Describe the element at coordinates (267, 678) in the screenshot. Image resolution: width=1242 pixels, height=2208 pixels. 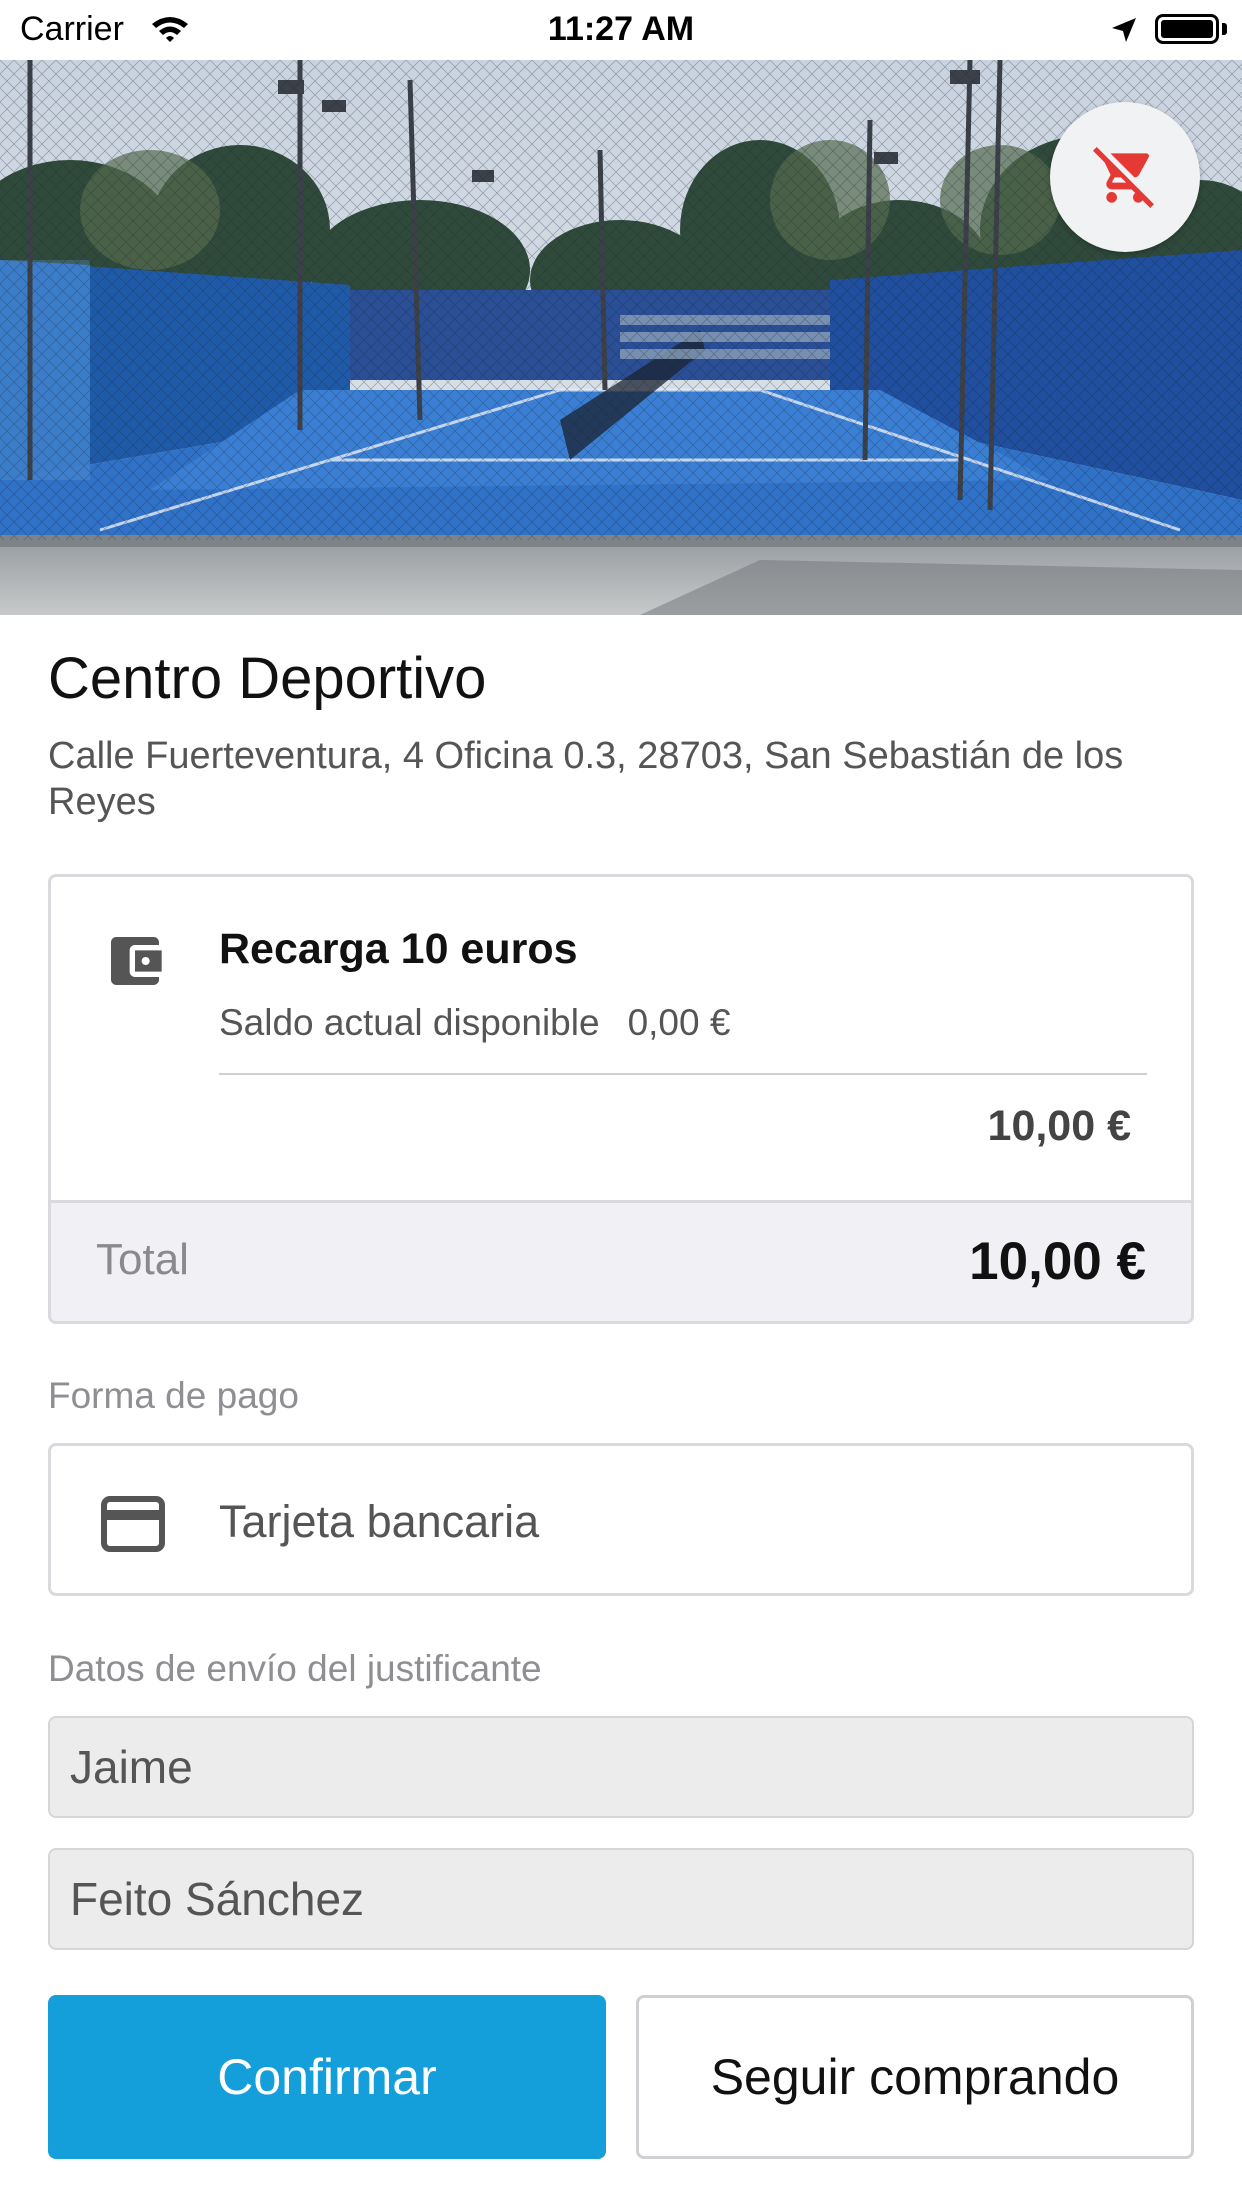
I see `venue-title: Centro Deportivo` at that location.